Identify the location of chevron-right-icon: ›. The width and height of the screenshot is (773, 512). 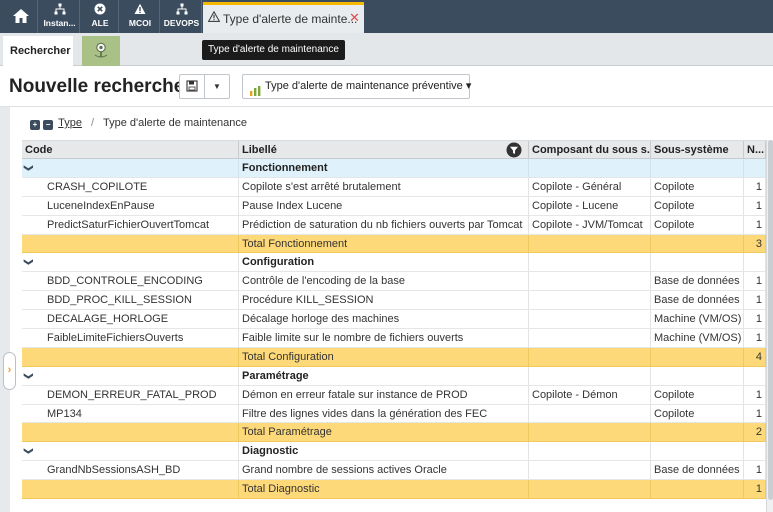
(9, 371).